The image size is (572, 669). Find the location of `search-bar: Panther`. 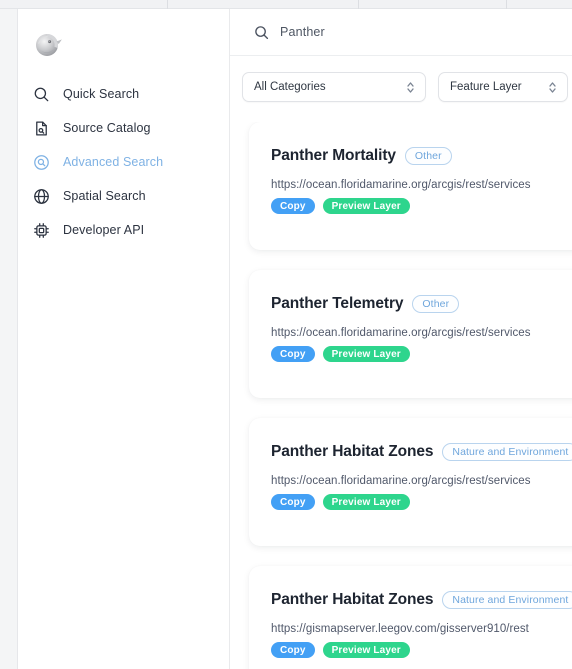

search-bar: Panther is located at coordinates (401, 32).